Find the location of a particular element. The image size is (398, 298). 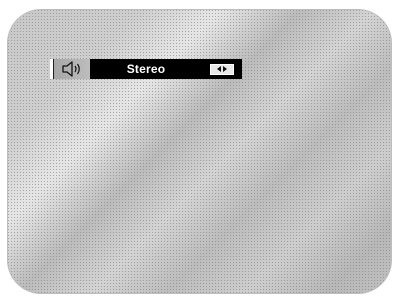

audio-mode-selector is located at coordinates (222, 69).